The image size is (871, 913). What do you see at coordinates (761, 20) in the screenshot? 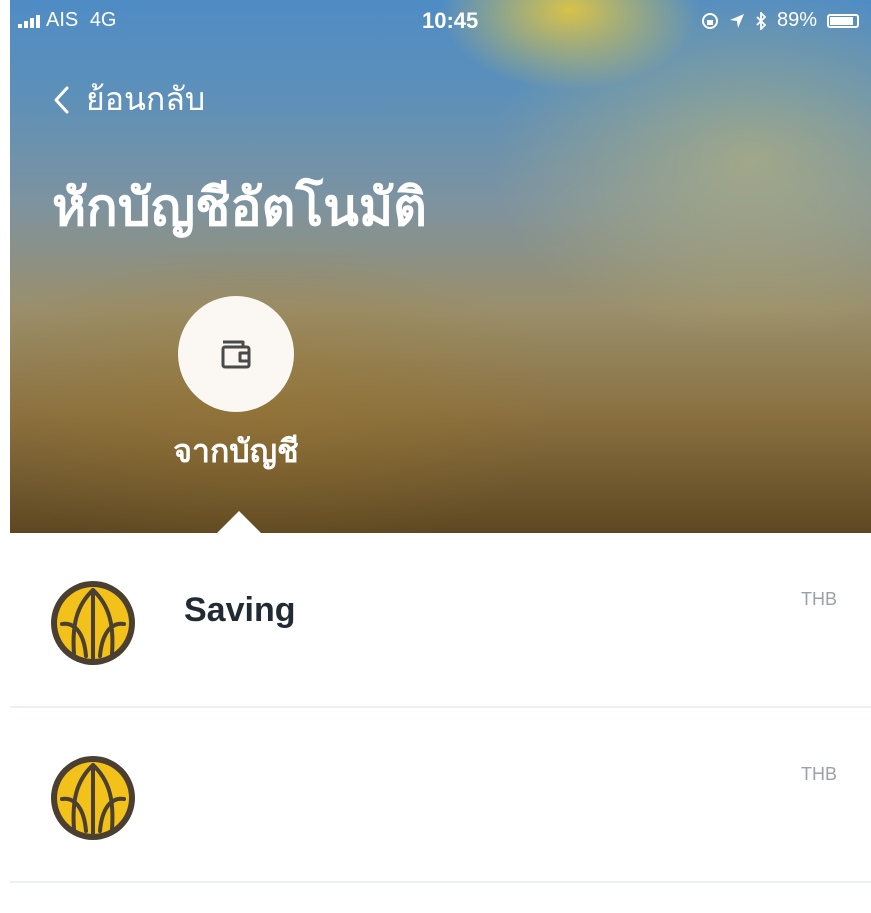
I see `bluetooth-icon` at bounding box center [761, 20].